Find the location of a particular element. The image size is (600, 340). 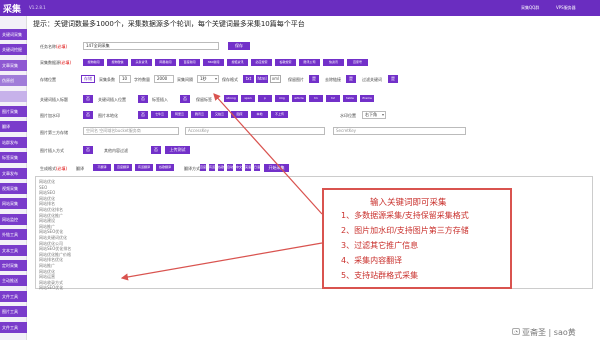

arrow-to-settings is located at coordinates (268, 154).